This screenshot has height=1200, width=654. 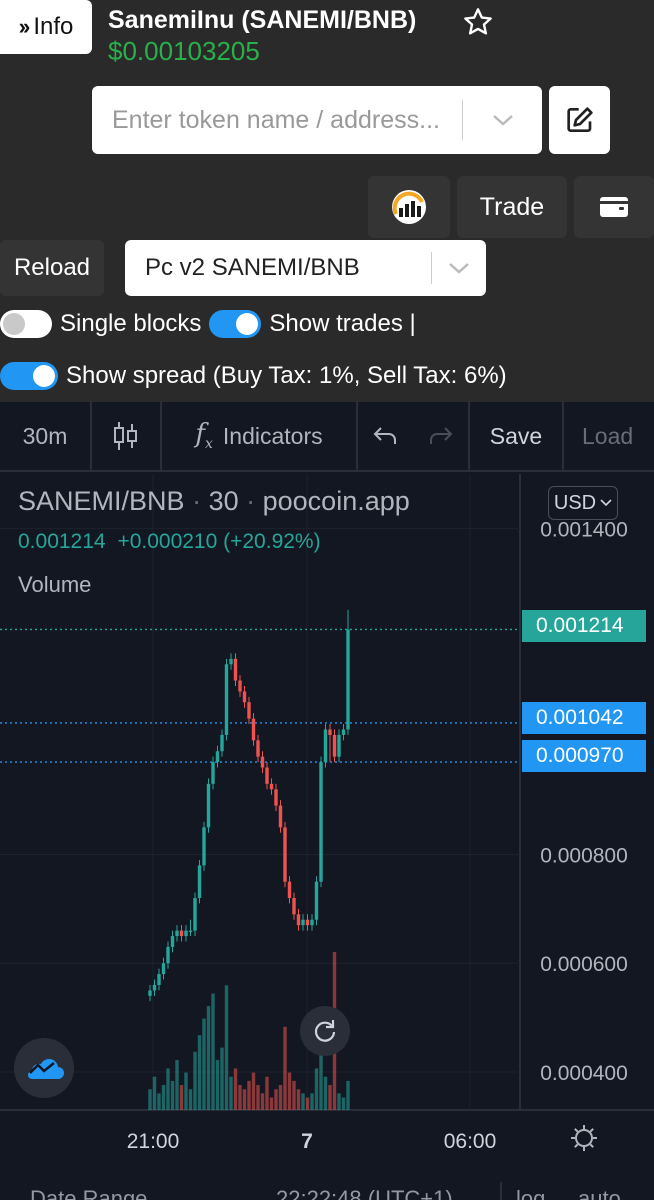 What do you see at coordinates (512, 207) in the screenshot?
I see `trade-button: Trade` at bounding box center [512, 207].